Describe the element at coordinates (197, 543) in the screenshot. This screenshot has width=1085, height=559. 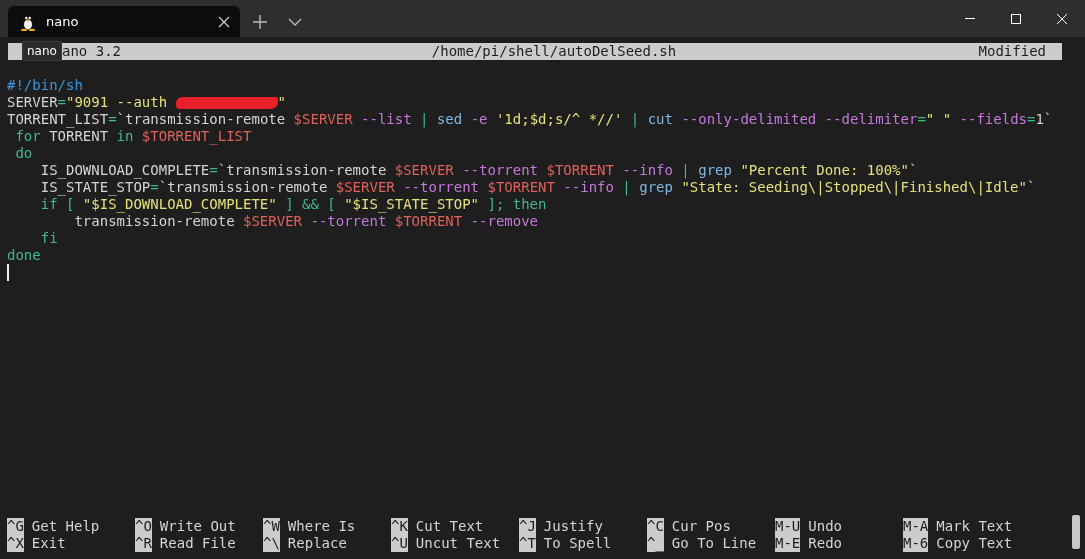
I see `shortcut-label: Read File` at that location.